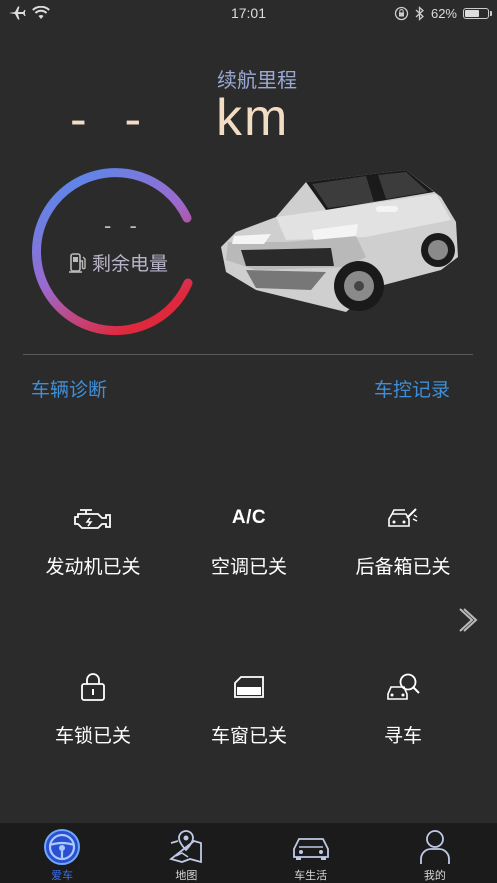 This screenshot has height=883, width=497. Describe the element at coordinates (130, 264) in the screenshot. I see `battery-label: 剩余电量` at that location.